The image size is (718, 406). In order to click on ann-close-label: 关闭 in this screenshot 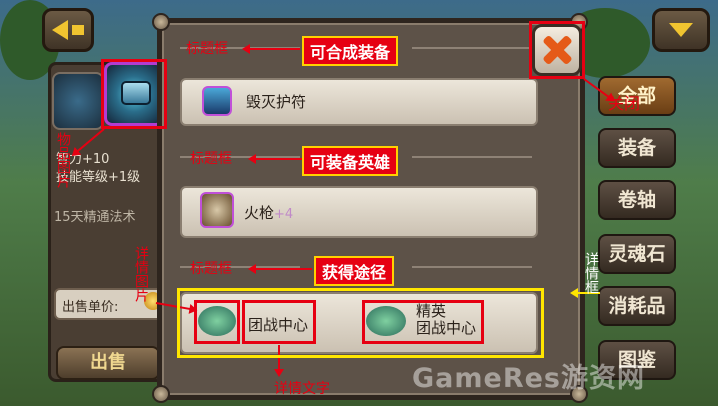, I will do `click(624, 103)`.